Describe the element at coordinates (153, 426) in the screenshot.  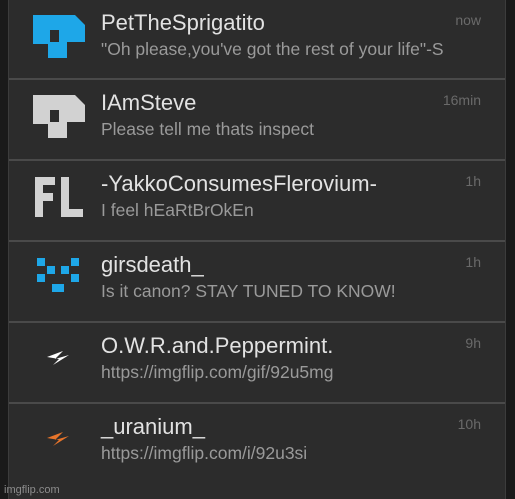
I see `username: _uranium_` at that location.